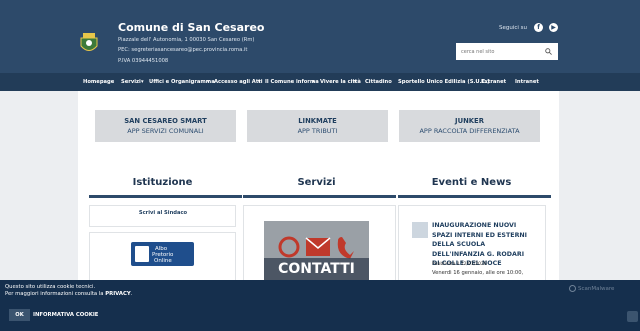  Describe the element at coordinates (165, 121) in the screenshot. I see `app-title: SAN CESAREO SMART` at that location.